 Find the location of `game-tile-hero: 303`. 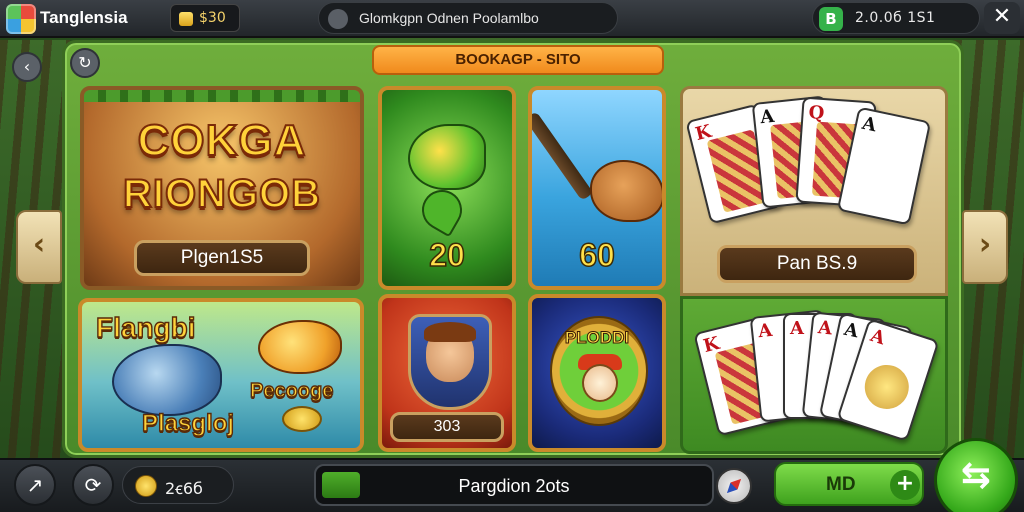

game-tile-hero: 303 is located at coordinates (447, 373).